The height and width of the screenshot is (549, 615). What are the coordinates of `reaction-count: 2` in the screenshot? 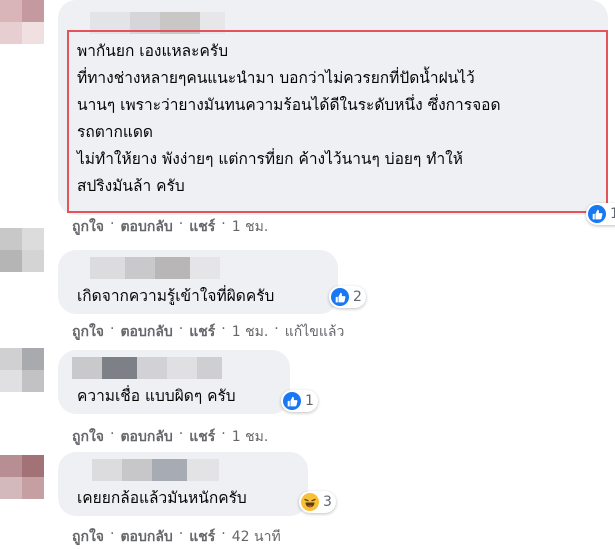 It's located at (357, 297).